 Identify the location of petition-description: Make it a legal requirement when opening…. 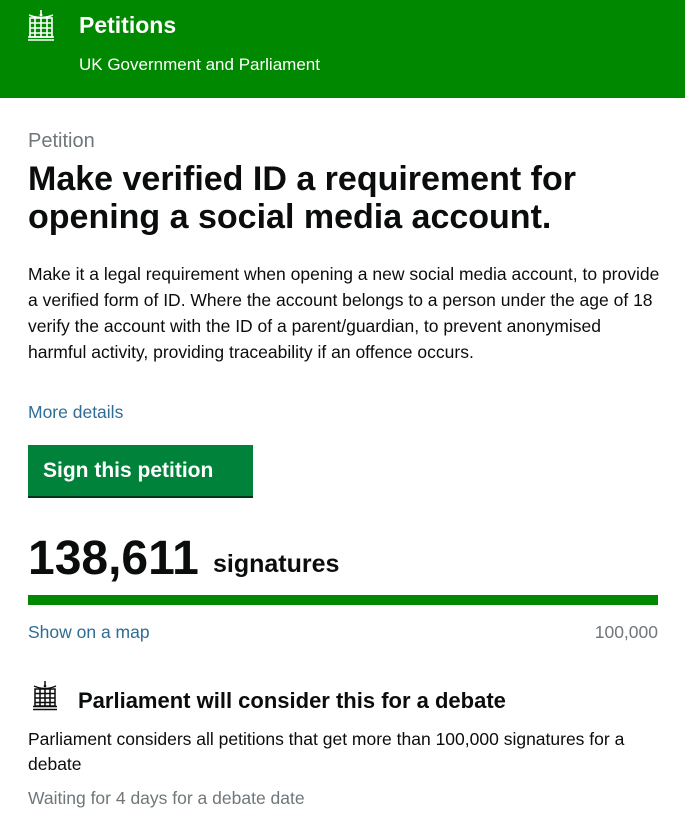
(344, 313).